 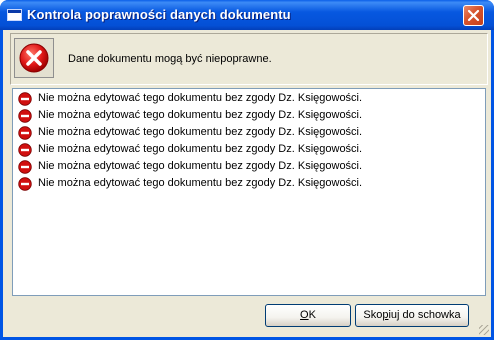 I want to click on ok-accelerator: O, so click(x=304, y=315).